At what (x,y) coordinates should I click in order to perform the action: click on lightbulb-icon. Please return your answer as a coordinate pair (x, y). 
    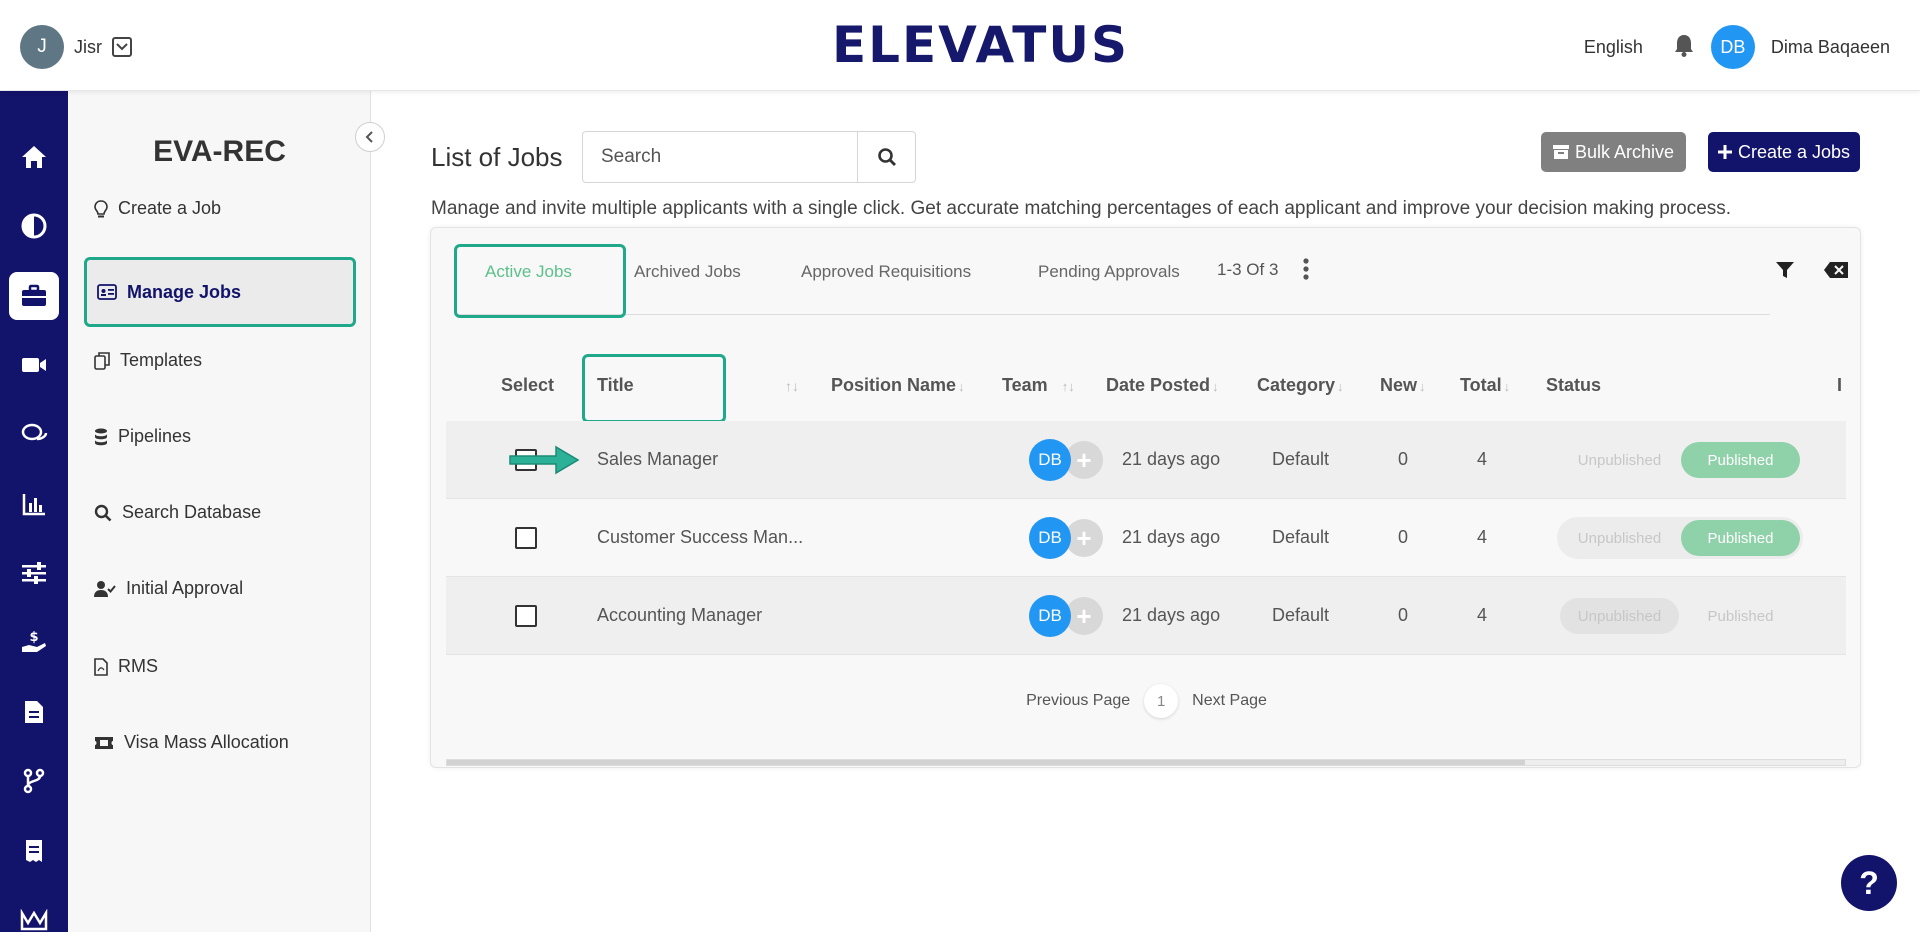
    Looking at the image, I should click on (101, 208).